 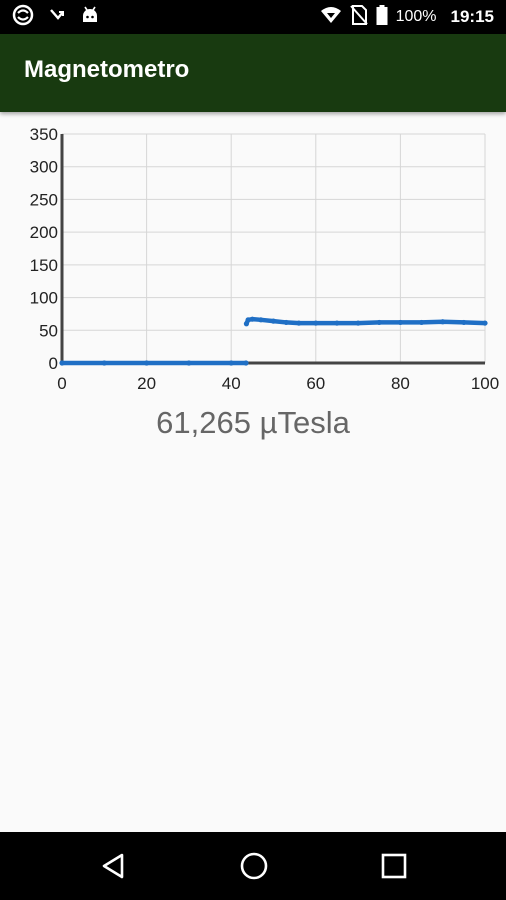 I want to click on back-icon, so click(x=113, y=866).